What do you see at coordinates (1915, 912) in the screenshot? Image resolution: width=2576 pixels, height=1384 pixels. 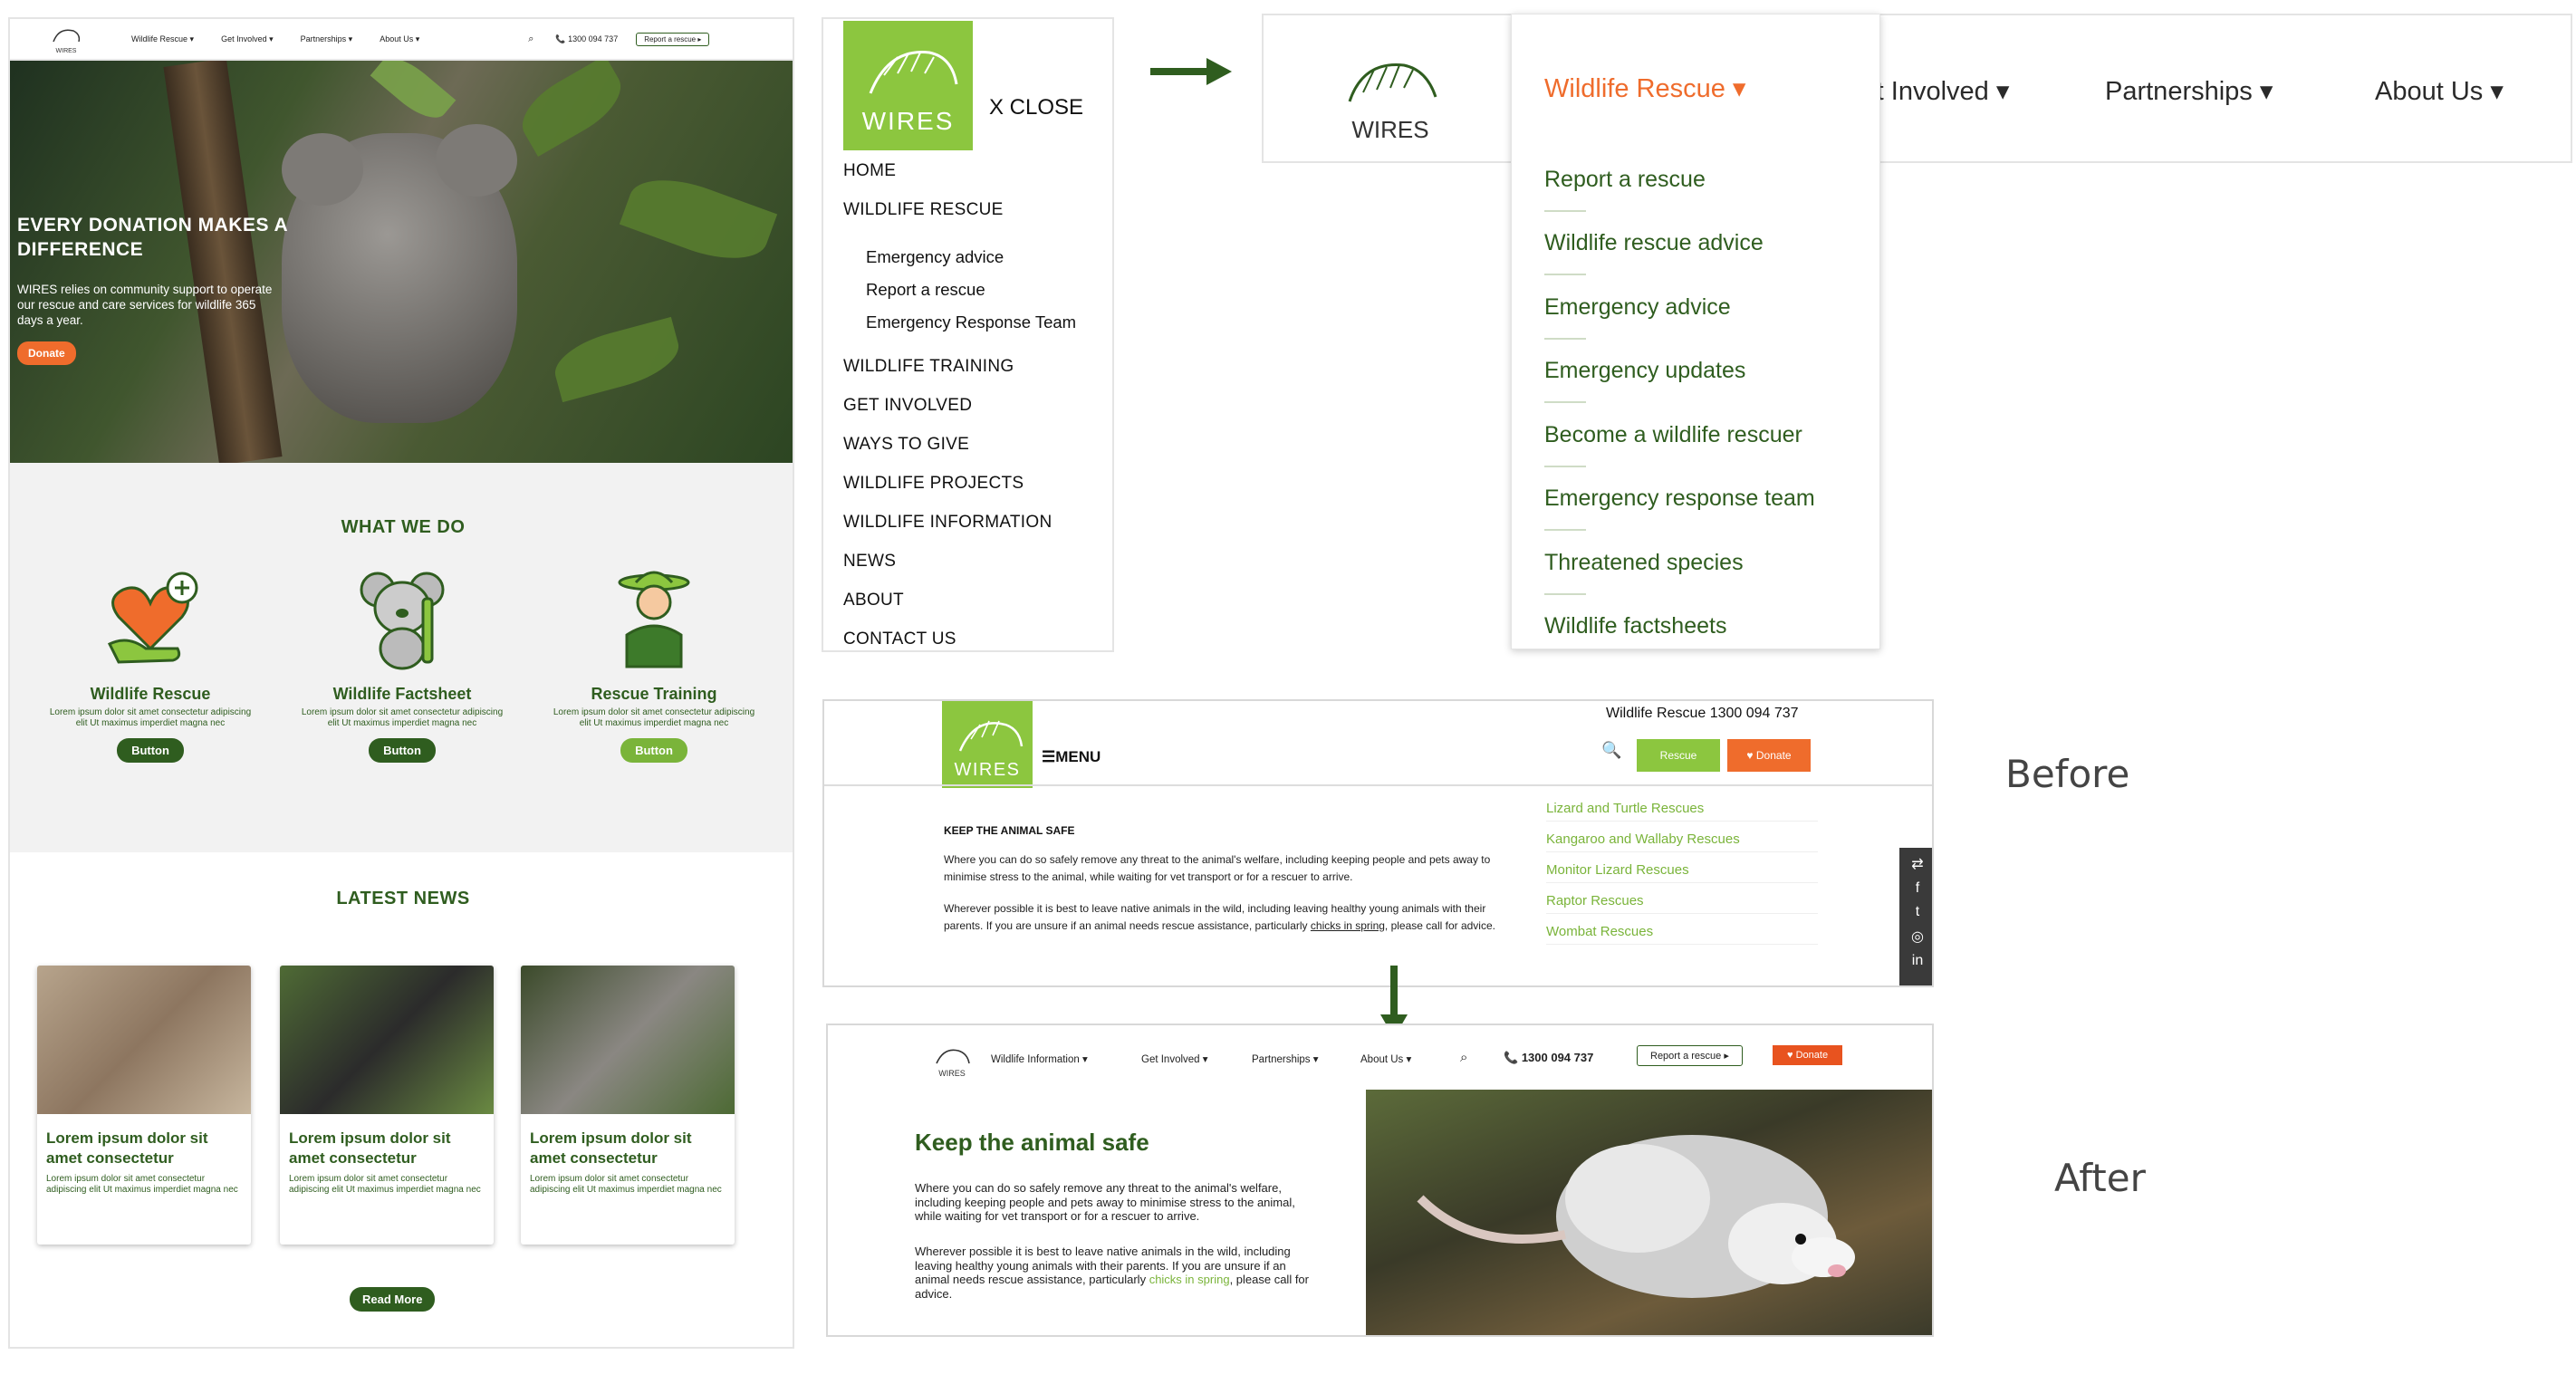 I see `twitter-icon: t` at bounding box center [1915, 912].